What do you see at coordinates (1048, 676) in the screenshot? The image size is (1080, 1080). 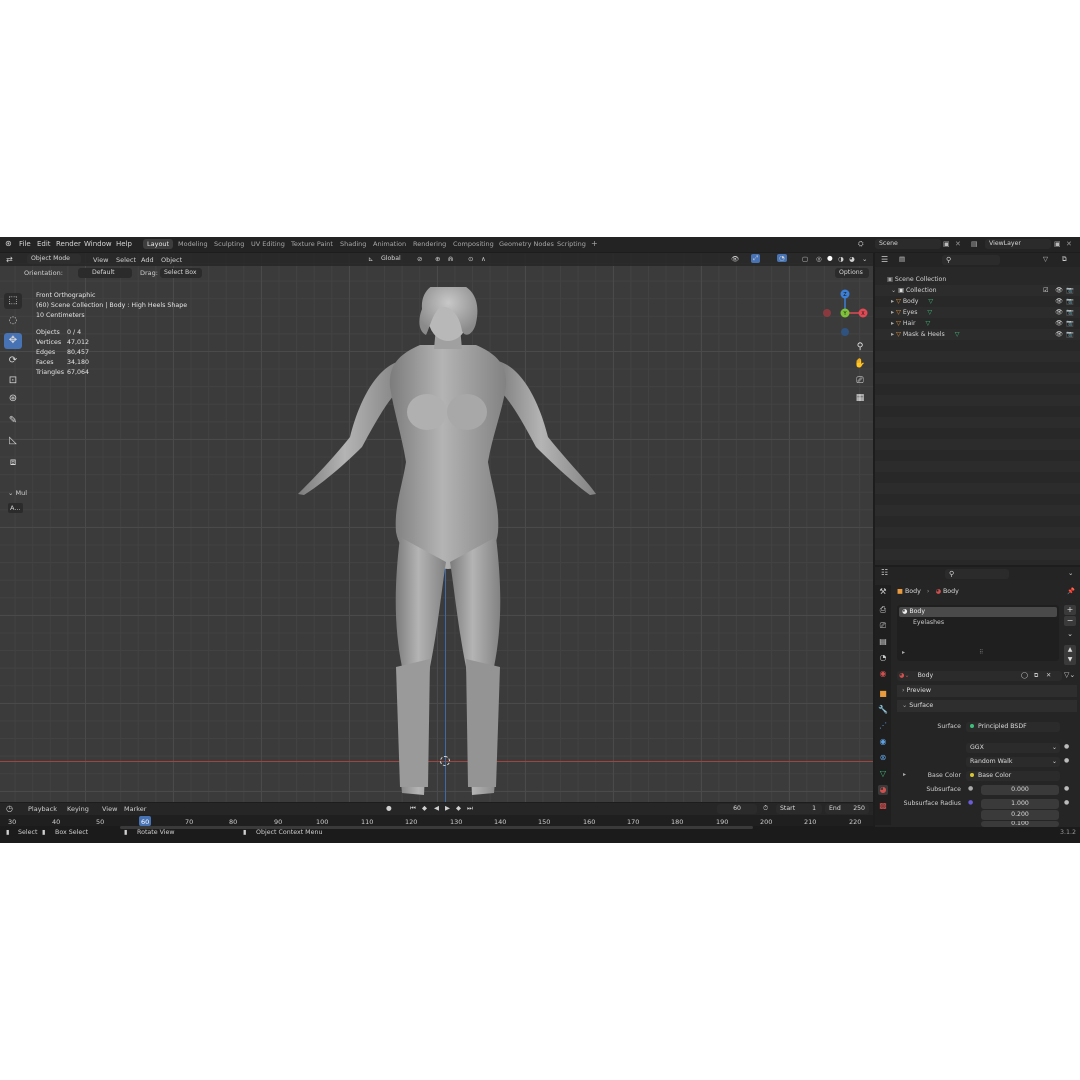 I see `unlink-material-icon: ✕` at bounding box center [1048, 676].